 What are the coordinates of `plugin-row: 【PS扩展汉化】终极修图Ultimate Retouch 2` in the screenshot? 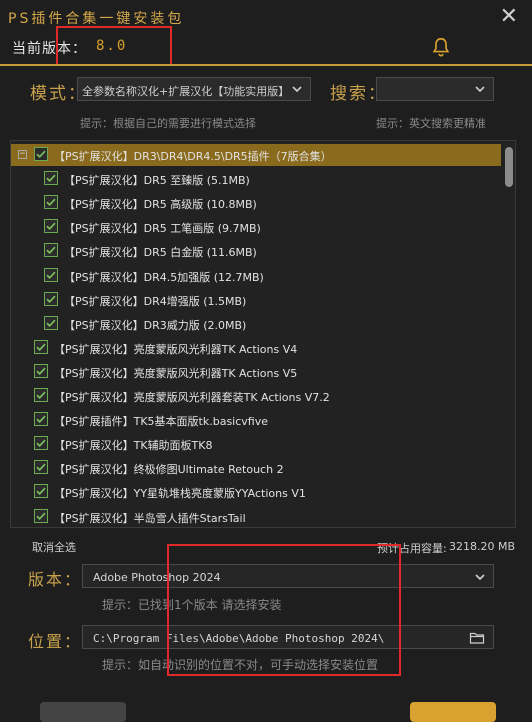 It's located at (256, 468).